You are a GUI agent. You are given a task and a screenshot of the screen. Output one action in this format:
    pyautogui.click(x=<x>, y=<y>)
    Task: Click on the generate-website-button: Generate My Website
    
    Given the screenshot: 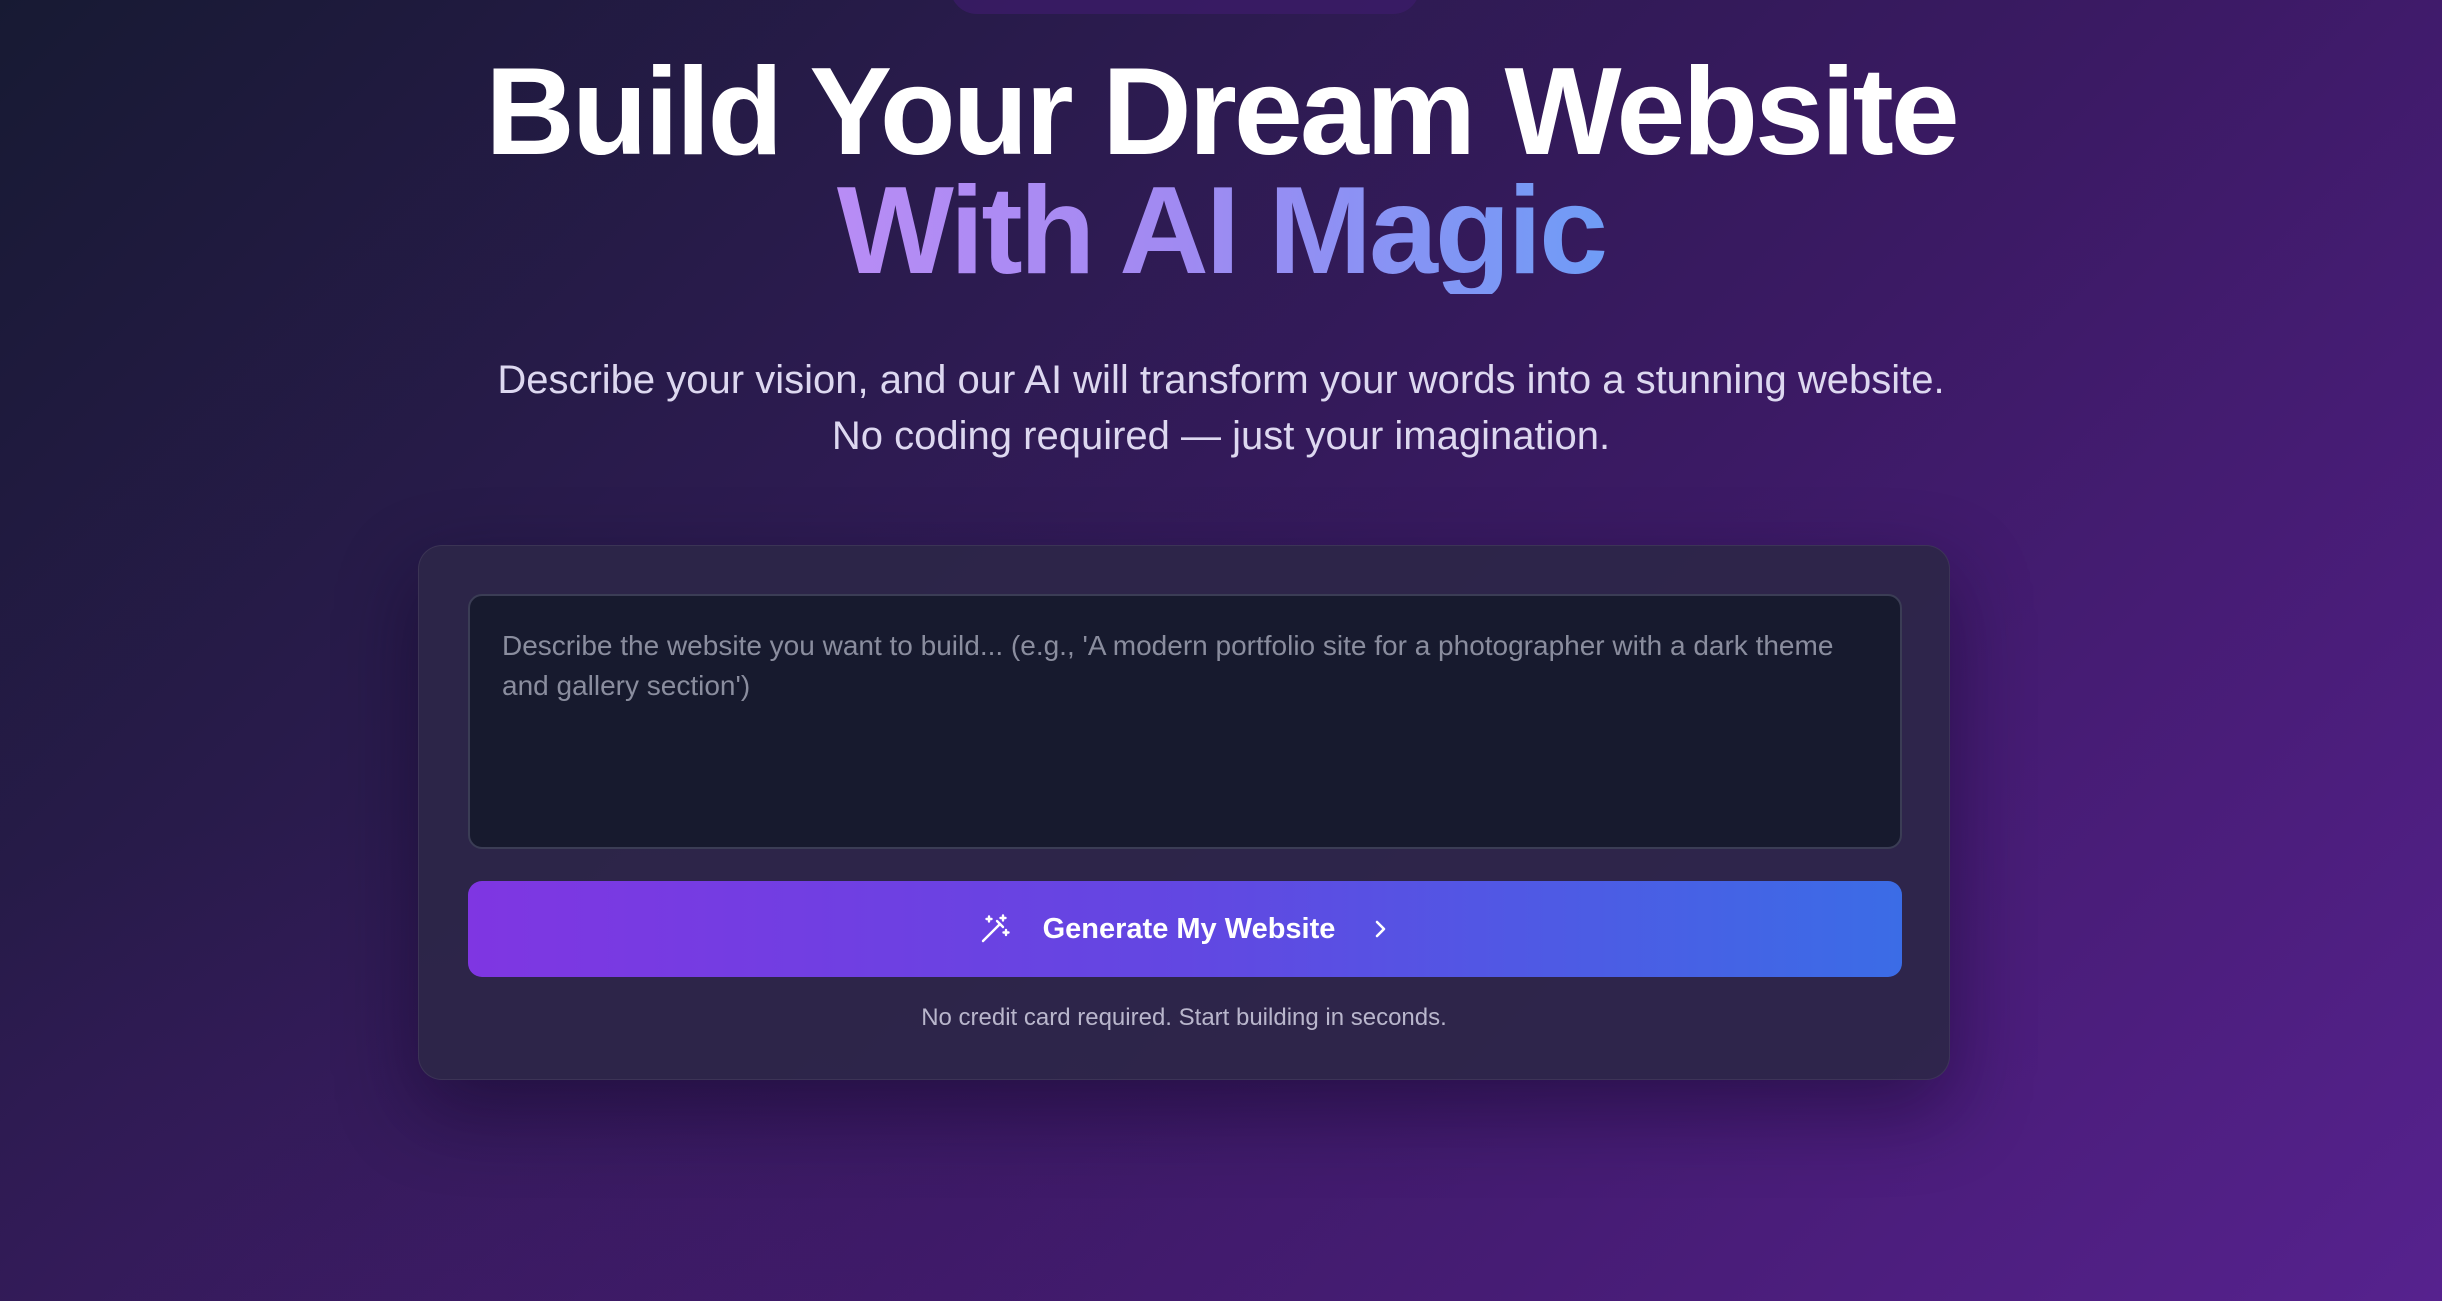 What is the action you would take?
    pyautogui.click(x=1185, y=929)
    